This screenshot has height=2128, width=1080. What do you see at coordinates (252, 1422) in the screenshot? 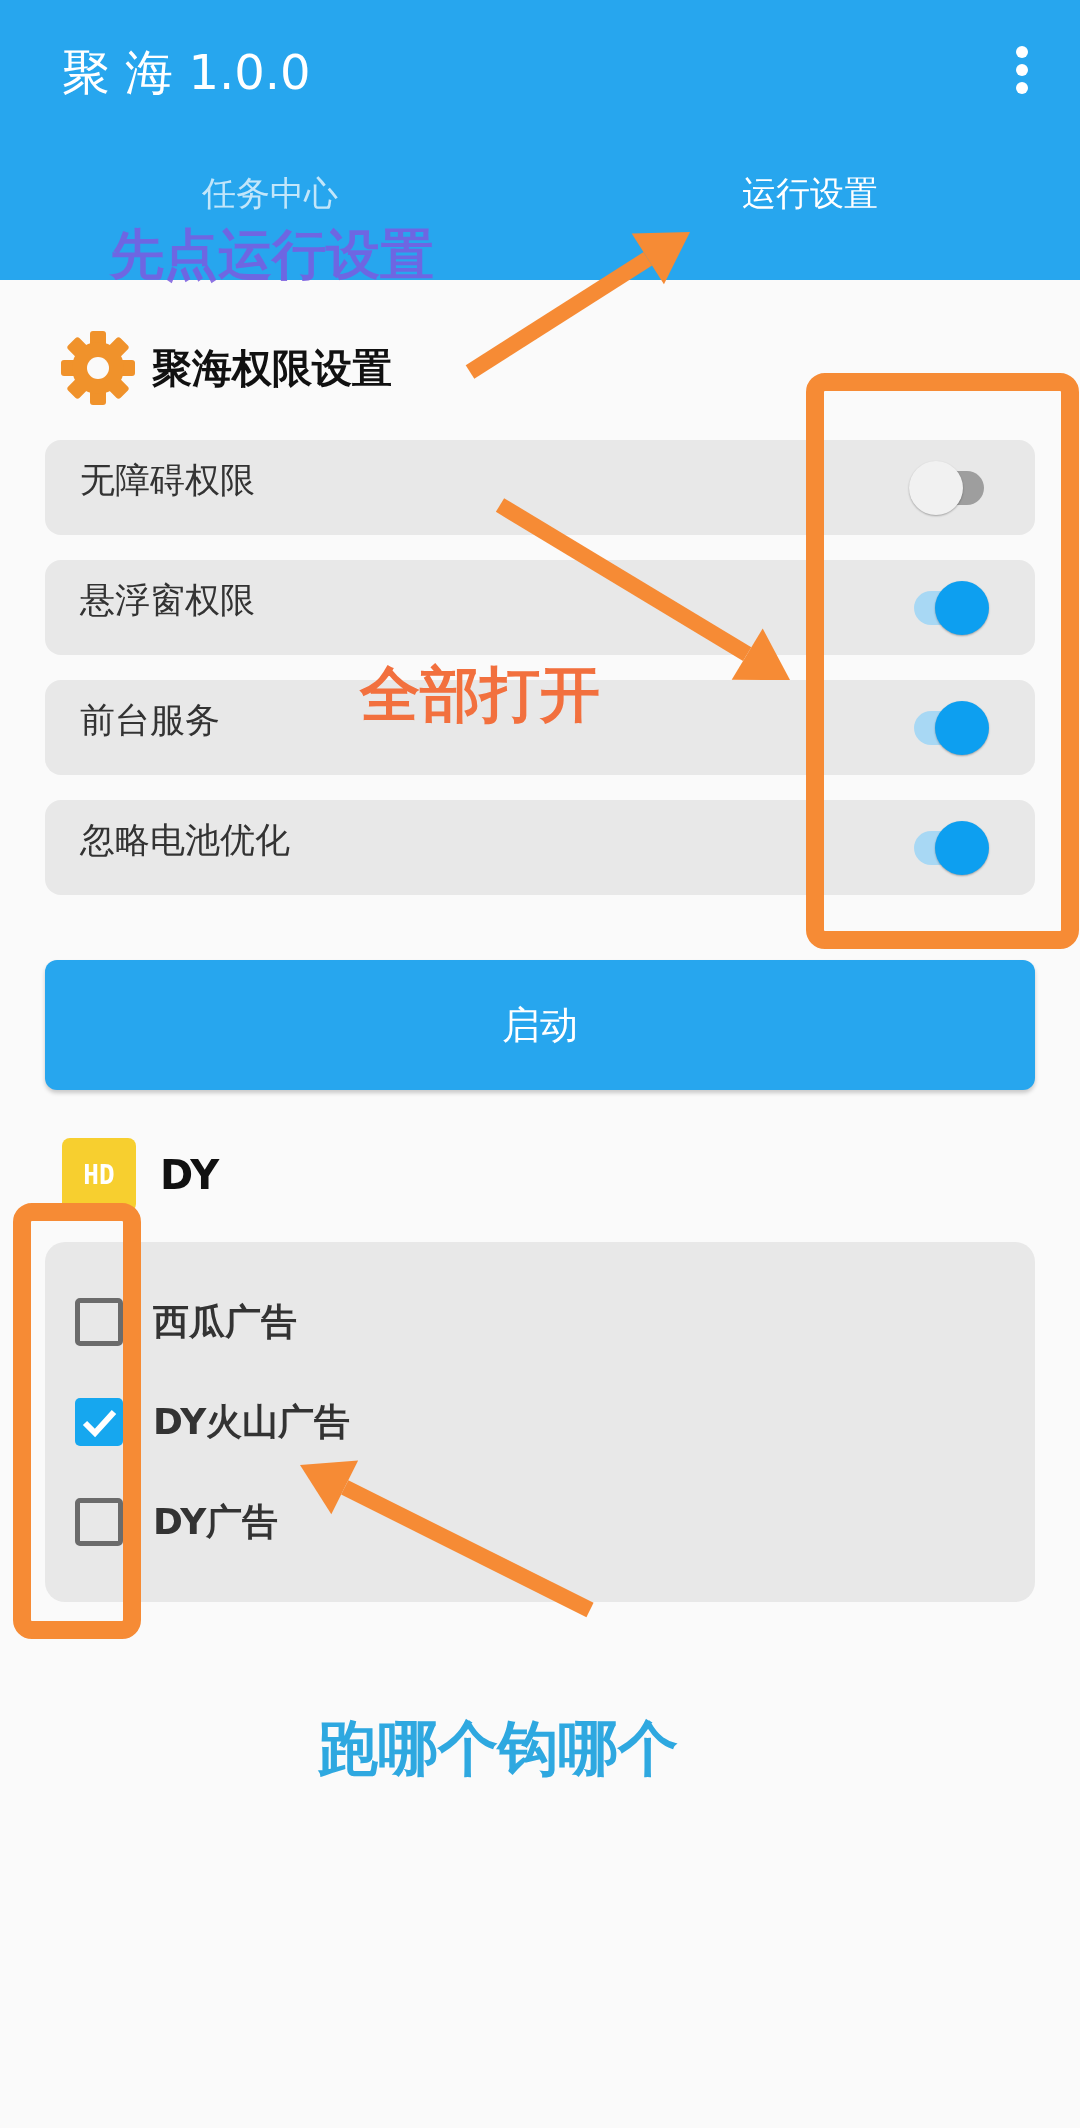
I see `checkbox-label: DY火山广告` at bounding box center [252, 1422].